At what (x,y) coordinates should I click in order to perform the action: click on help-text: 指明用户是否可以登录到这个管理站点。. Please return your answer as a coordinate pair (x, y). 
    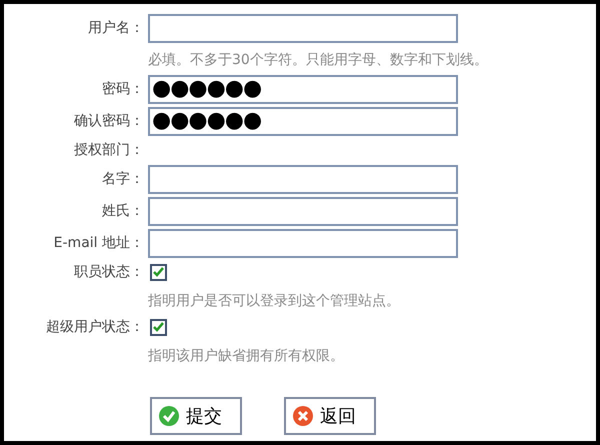
    Looking at the image, I should click on (274, 301).